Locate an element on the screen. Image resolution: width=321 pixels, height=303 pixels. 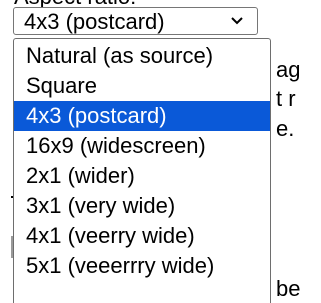
option-3x1-very-wide: 3x1 (very wide) is located at coordinates (142, 206).